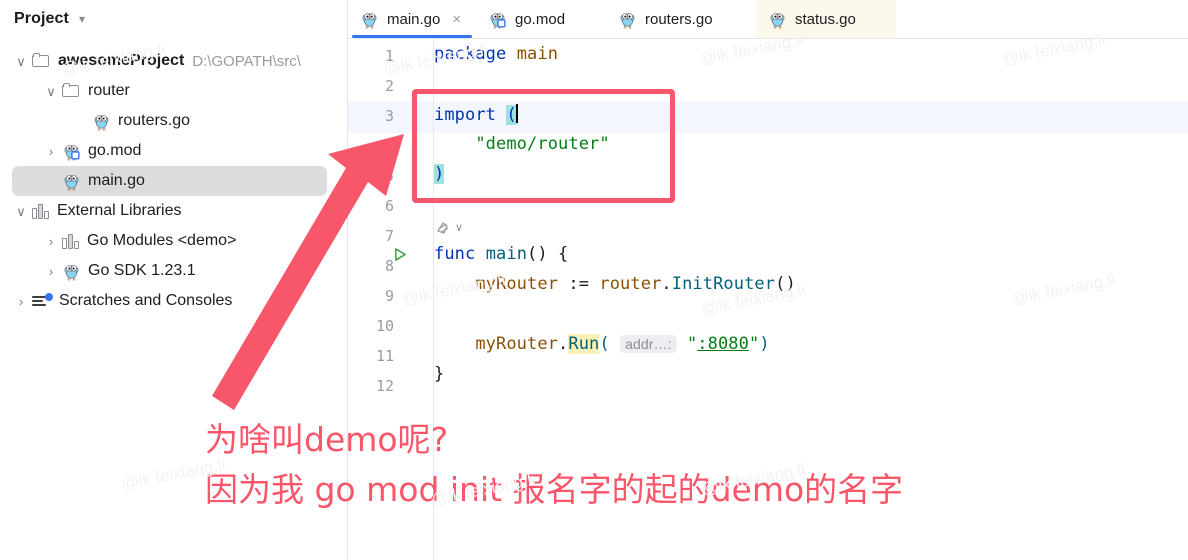 This screenshot has width=1188, height=560. I want to click on annotation-note-line-1: 为啥叫demo呢?, so click(327, 439).